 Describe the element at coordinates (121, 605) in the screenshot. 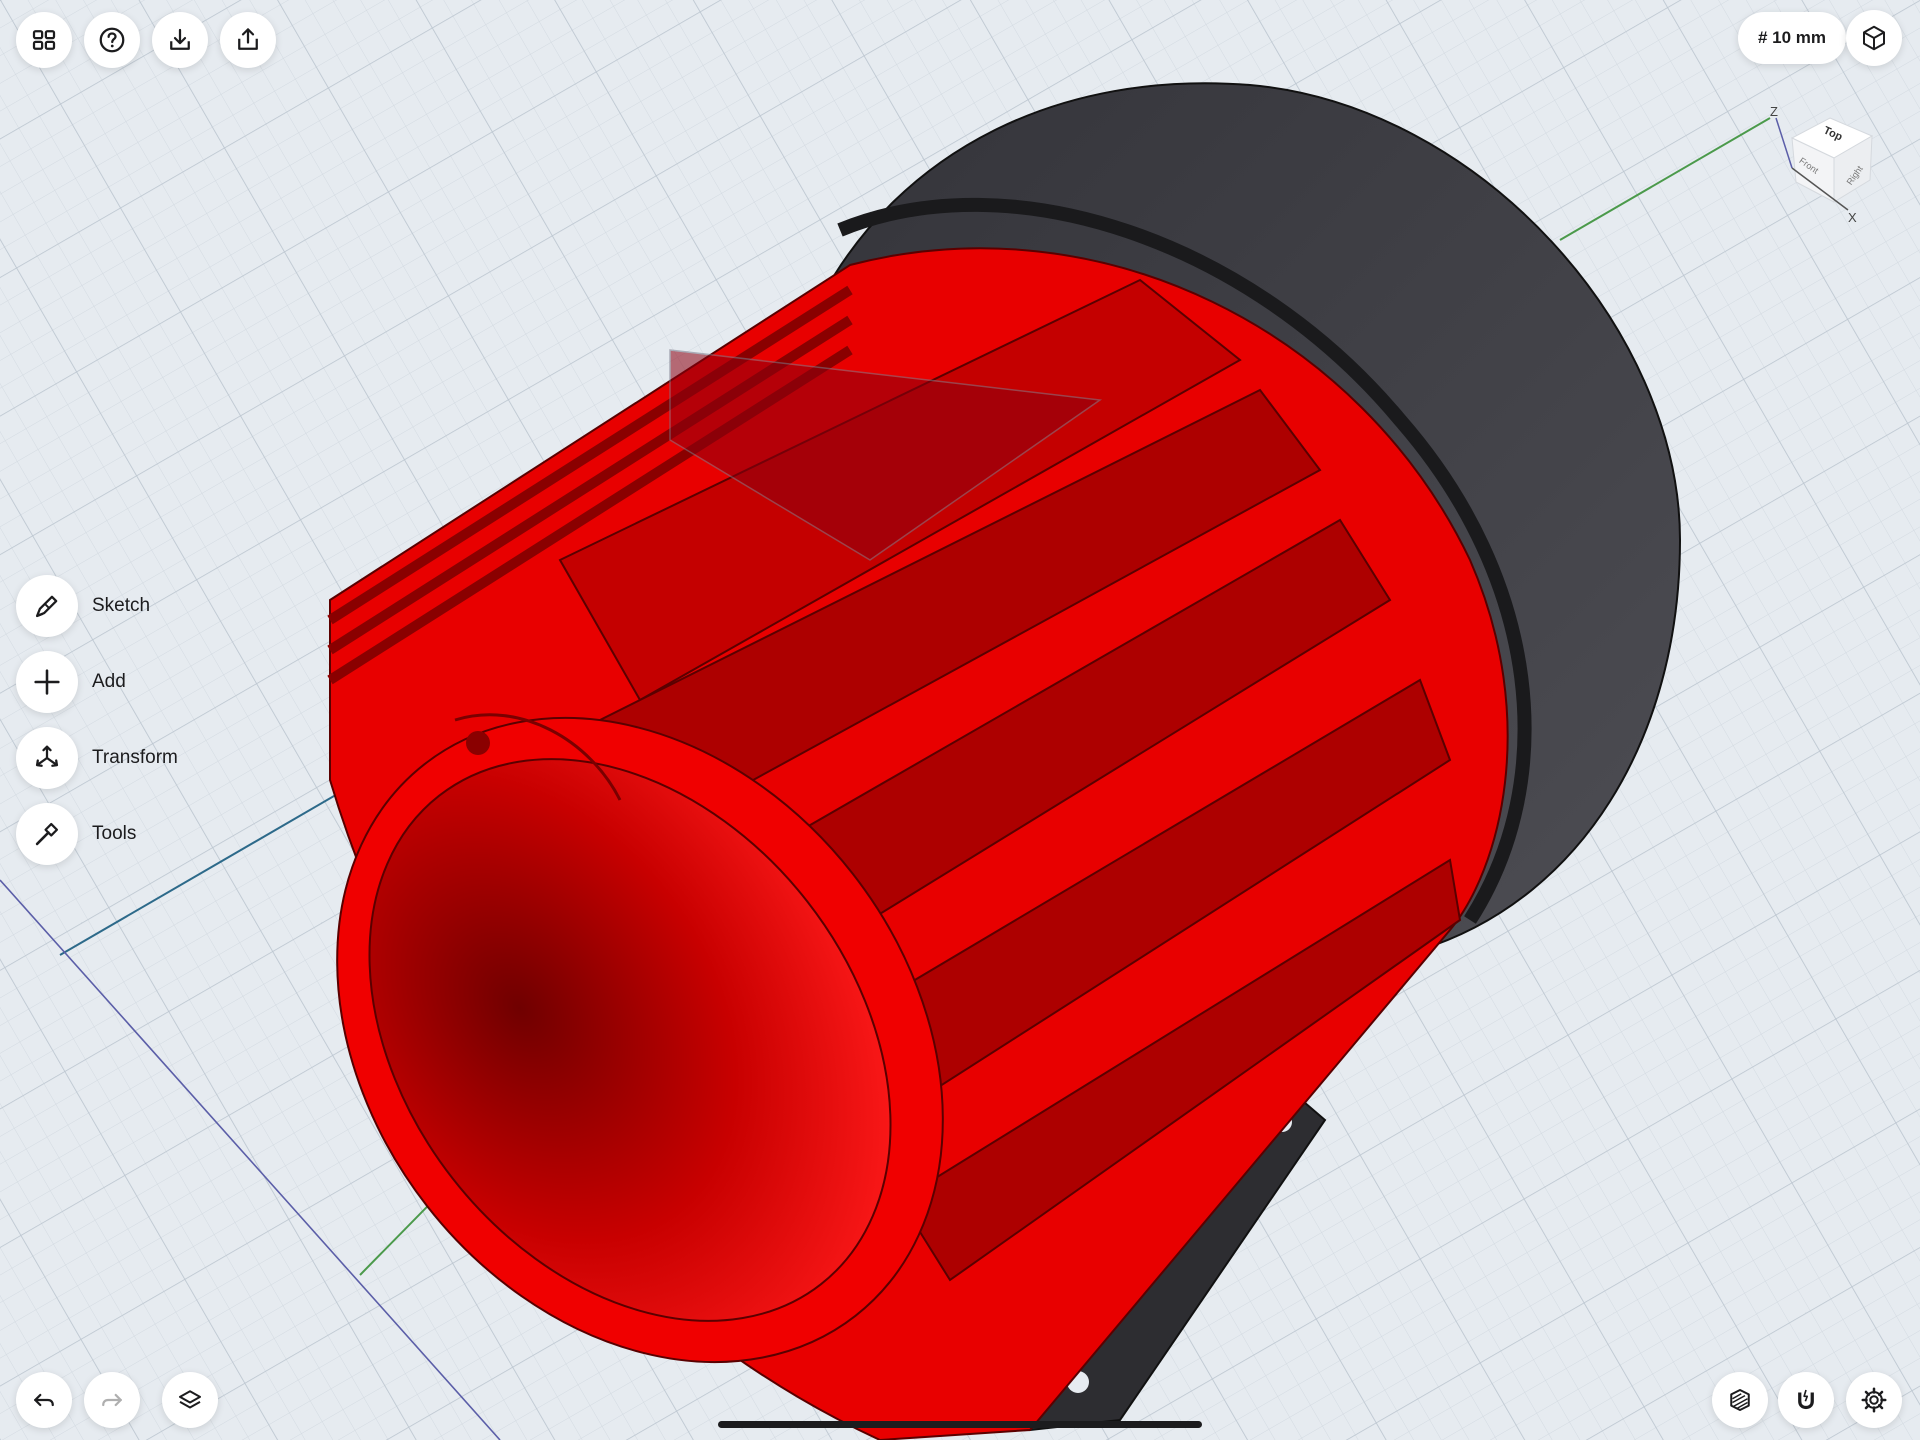

I see `sketch-label: Sketch` at that location.